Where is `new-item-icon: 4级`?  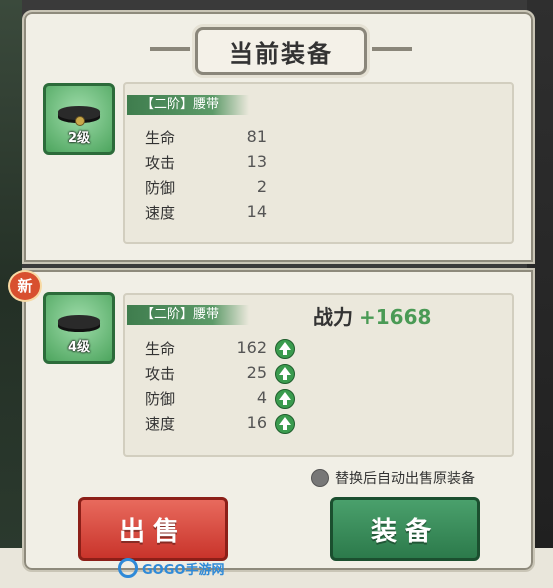
new-item-icon: 4级 is located at coordinates (79, 328).